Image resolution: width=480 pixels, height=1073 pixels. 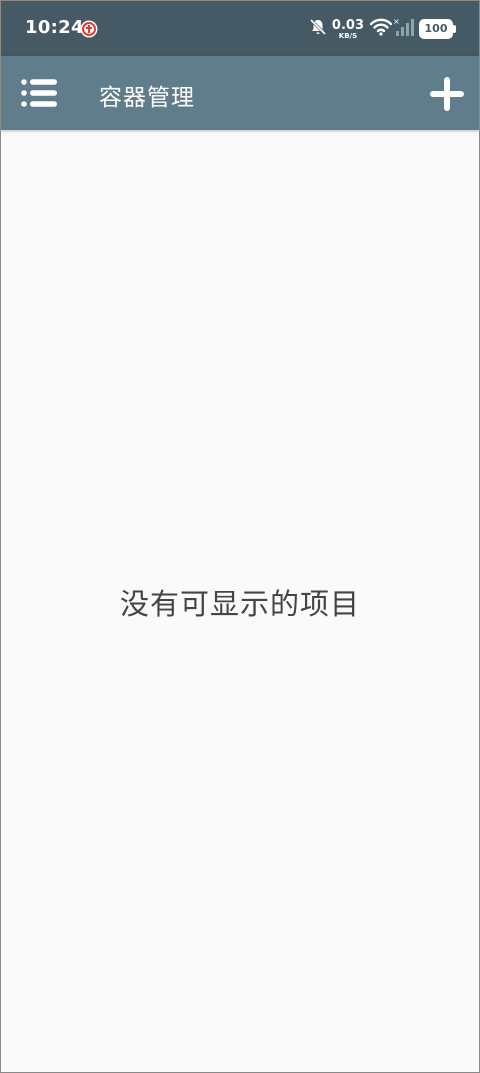 I want to click on bell-muted-icon, so click(x=318, y=29).